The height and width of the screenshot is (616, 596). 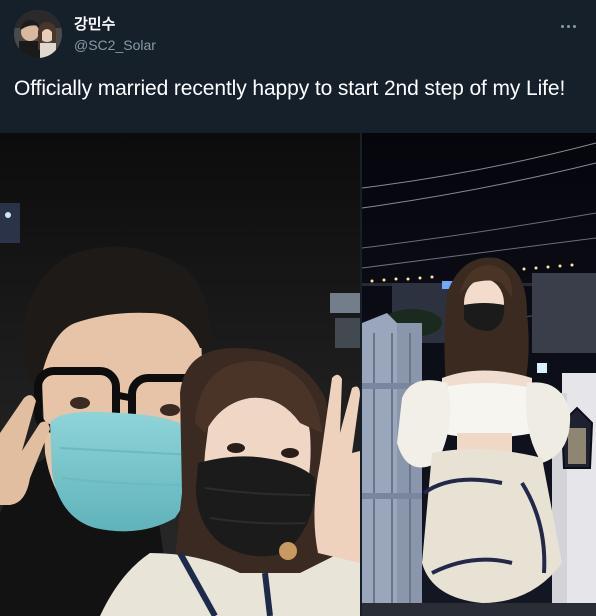 What do you see at coordinates (115, 24) in the screenshot?
I see `display-name: 강민수` at bounding box center [115, 24].